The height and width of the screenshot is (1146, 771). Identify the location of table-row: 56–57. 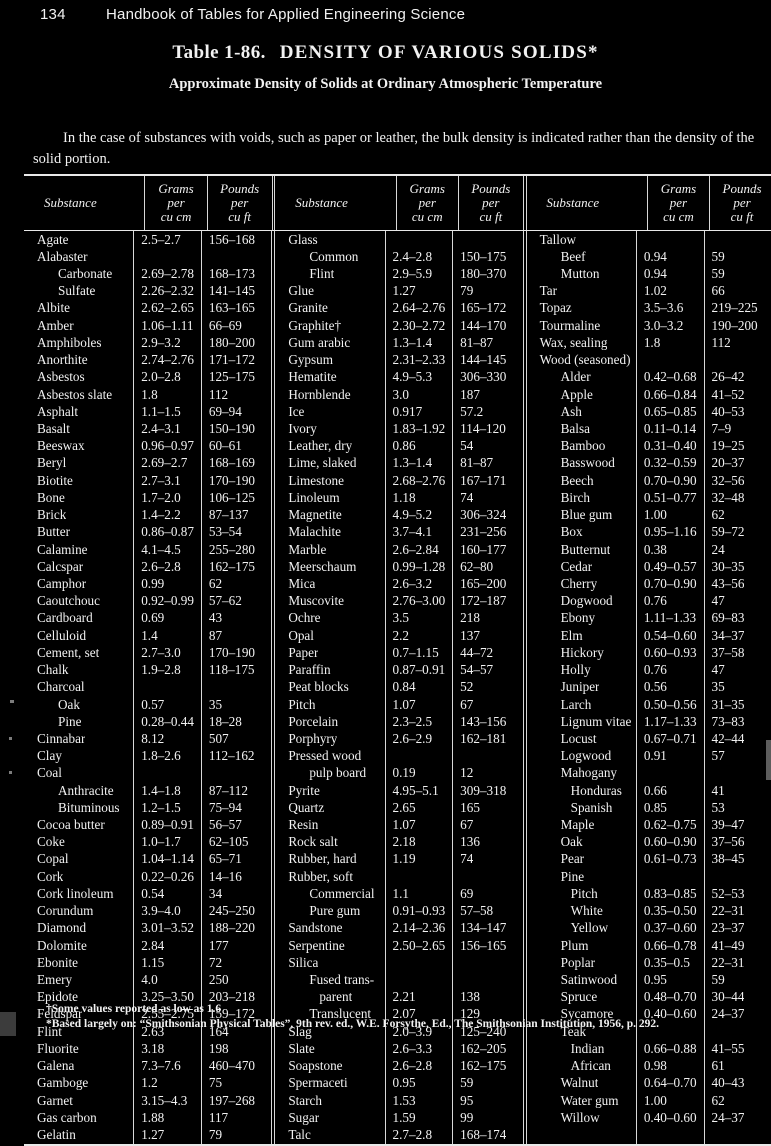
(237, 824).